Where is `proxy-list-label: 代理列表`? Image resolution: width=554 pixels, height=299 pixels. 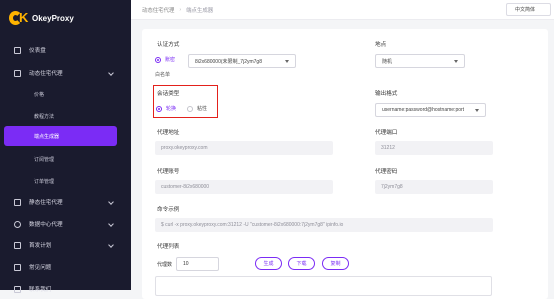
proxy-list-label: 代理列表 is located at coordinates (168, 247).